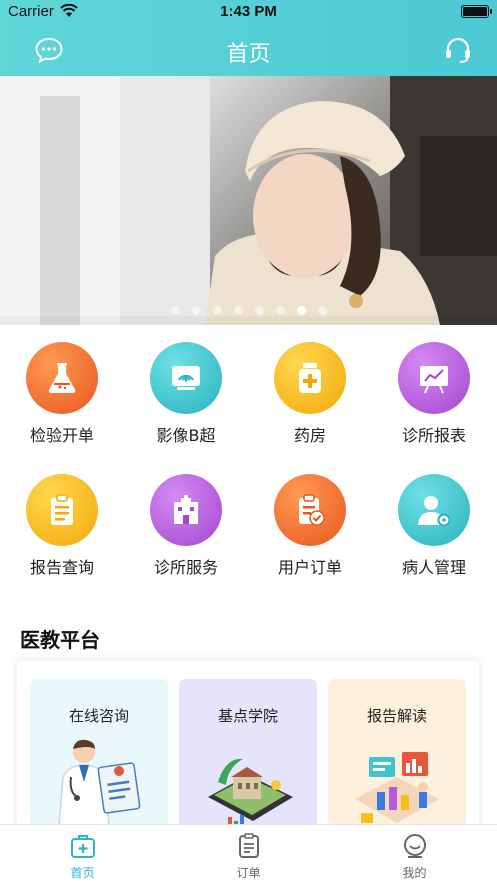  What do you see at coordinates (415, 846) in the screenshot?
I see `smiley-user-icon` at bounding box center [415, 846].